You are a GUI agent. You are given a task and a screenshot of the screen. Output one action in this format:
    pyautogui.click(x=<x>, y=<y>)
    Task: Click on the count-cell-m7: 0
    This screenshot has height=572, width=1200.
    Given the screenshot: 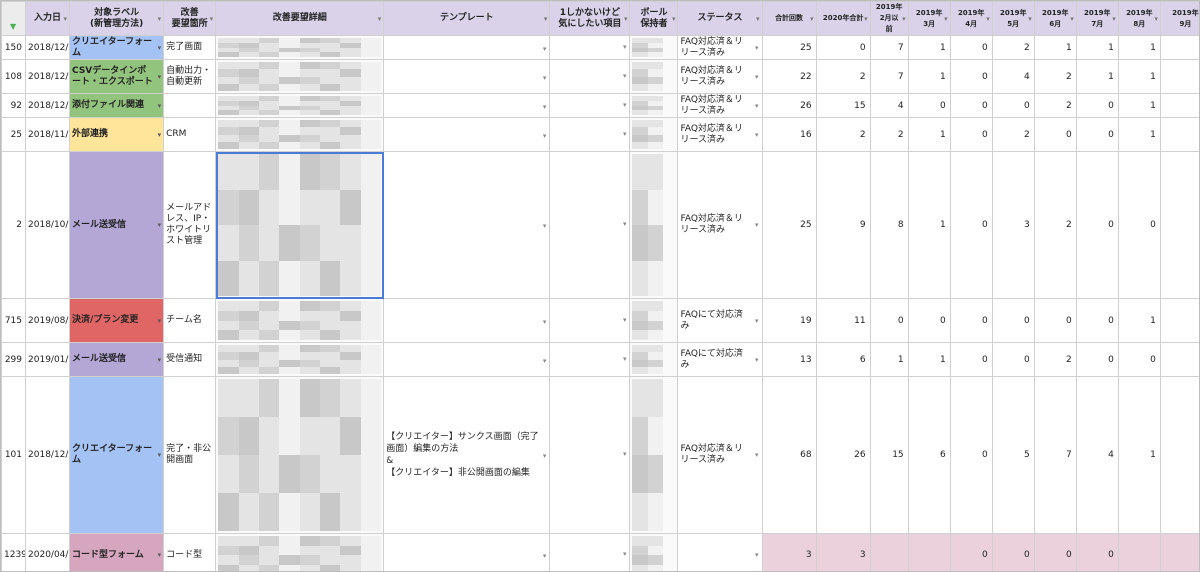 What is the action you would take?
    pyautogui.click(x=1097, y=320)
    